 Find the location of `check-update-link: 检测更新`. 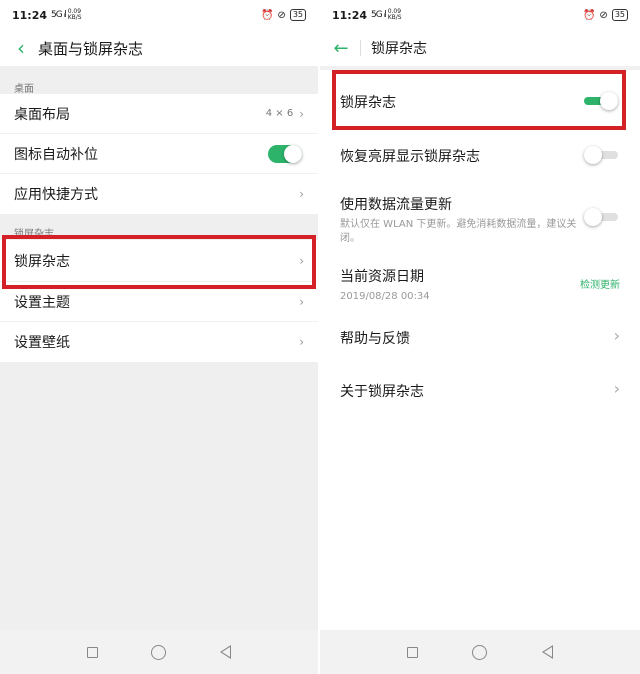

check-update-link: 检测更新 is located at coordinates (600, 283).